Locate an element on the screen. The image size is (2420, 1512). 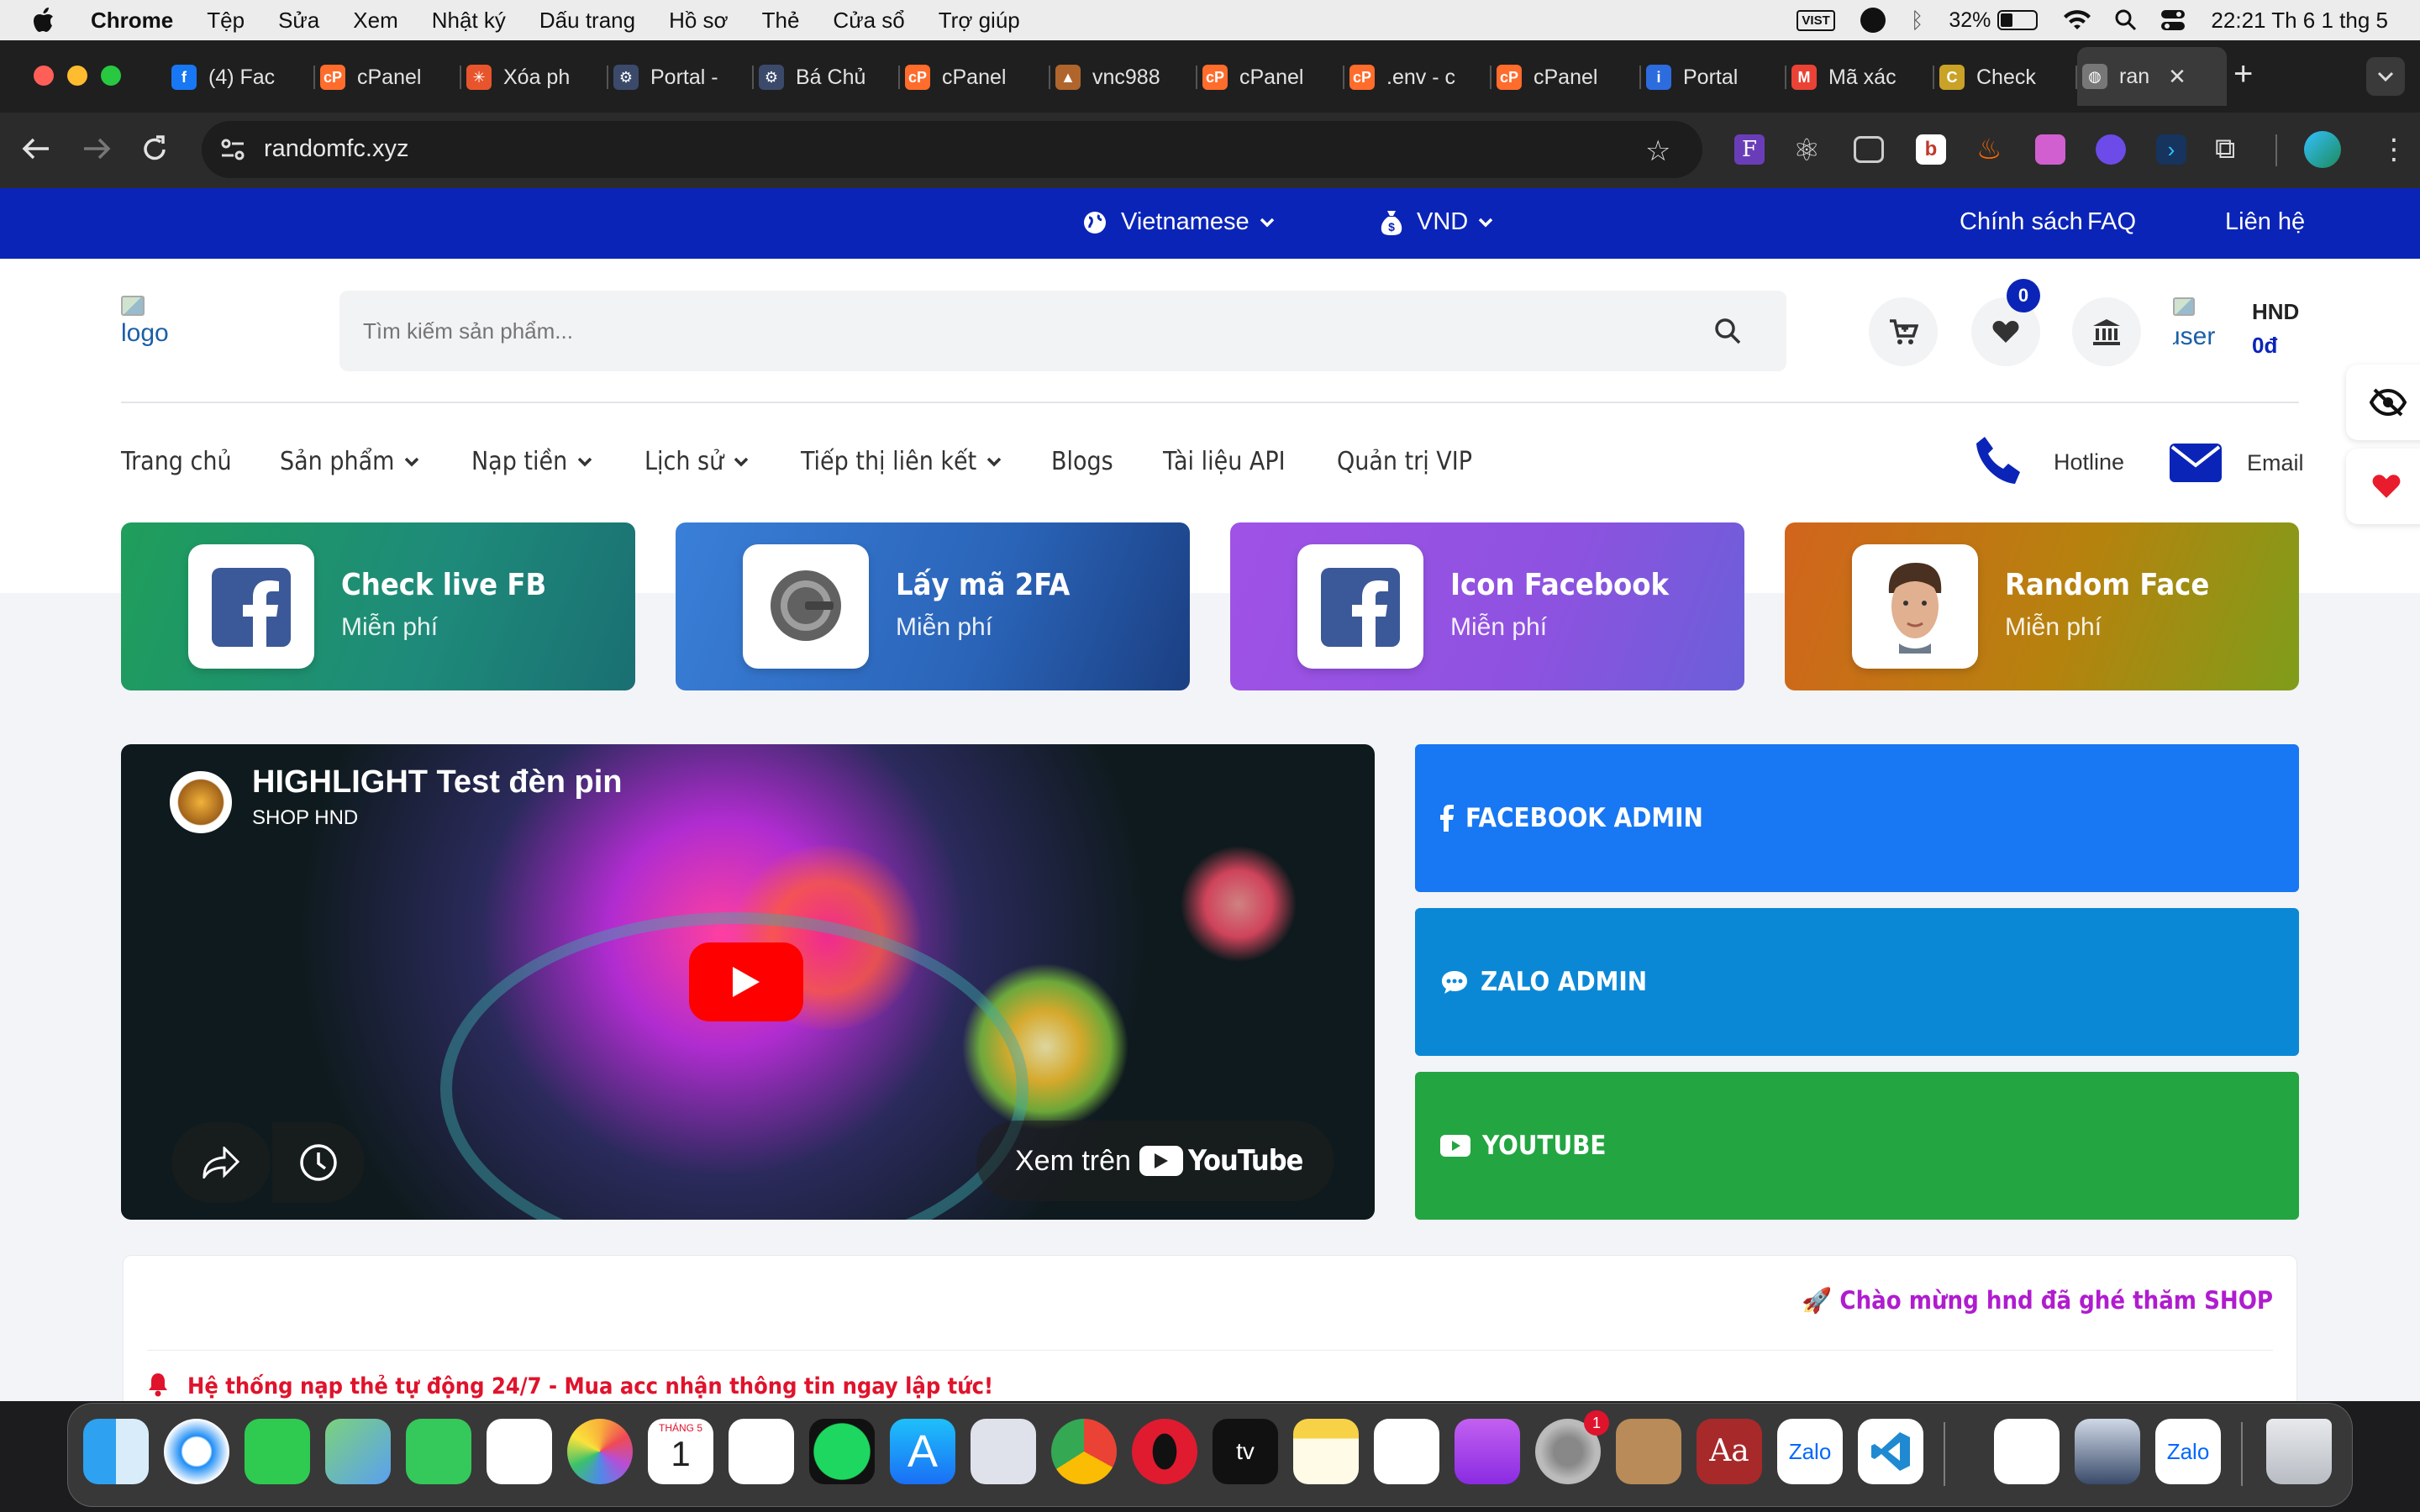
back-button is located at coordinates (36, 148).